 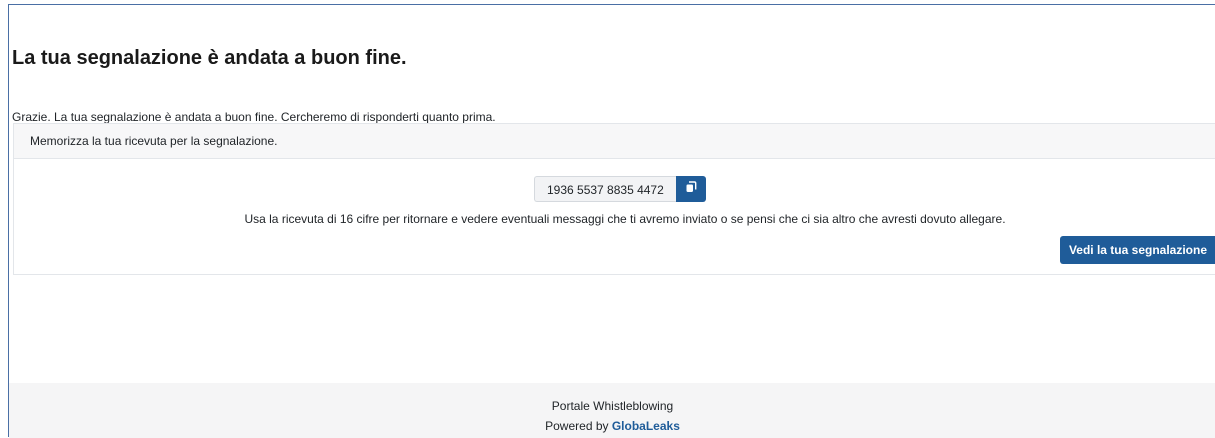 I want to click on copy-icon, so click(x=691, y=189).